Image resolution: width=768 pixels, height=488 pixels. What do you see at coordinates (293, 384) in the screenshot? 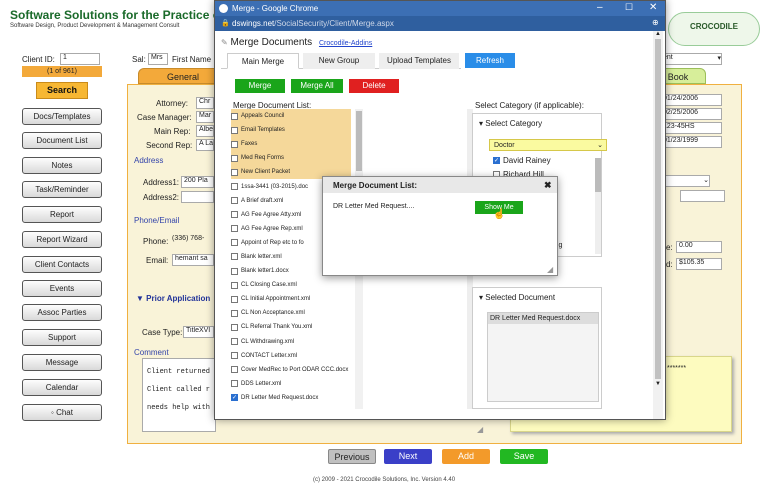
I see `document-item: DDS Letter.xml` at bounding box center [293, 384].